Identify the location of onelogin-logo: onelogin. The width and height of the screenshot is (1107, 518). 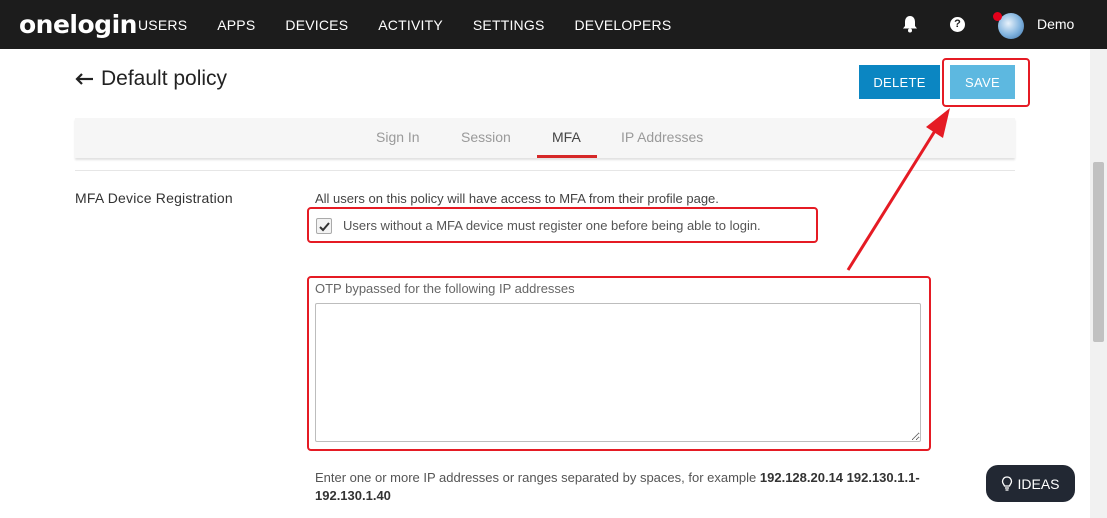
(78, 24).